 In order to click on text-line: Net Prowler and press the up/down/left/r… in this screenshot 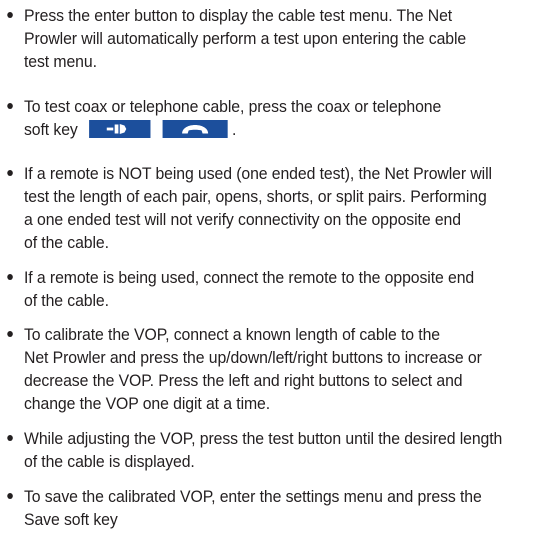, I will do `click(253, 357)`.